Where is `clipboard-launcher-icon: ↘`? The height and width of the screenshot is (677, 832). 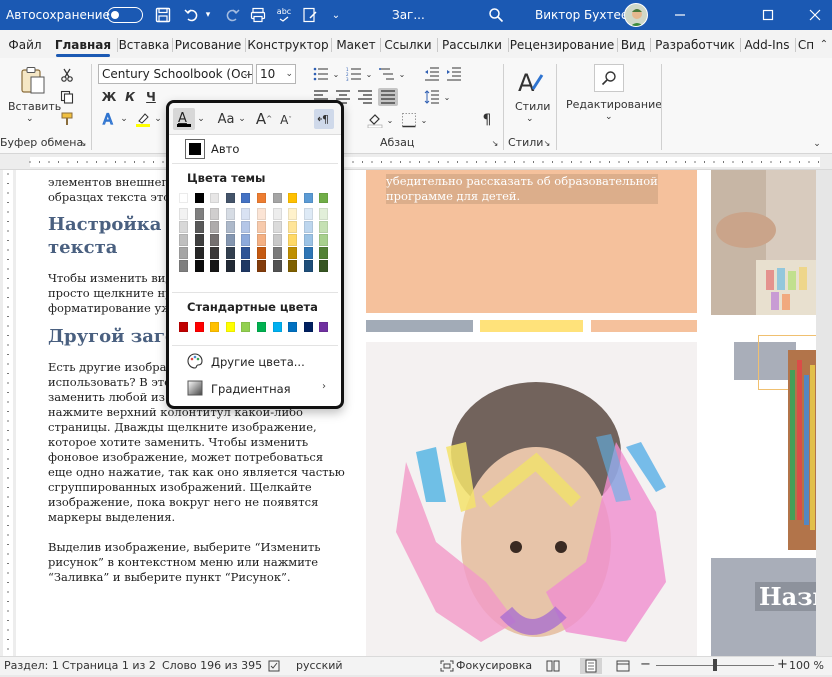 clipboard-launcher-icon: ↘ is located at coordinates (83, 143).